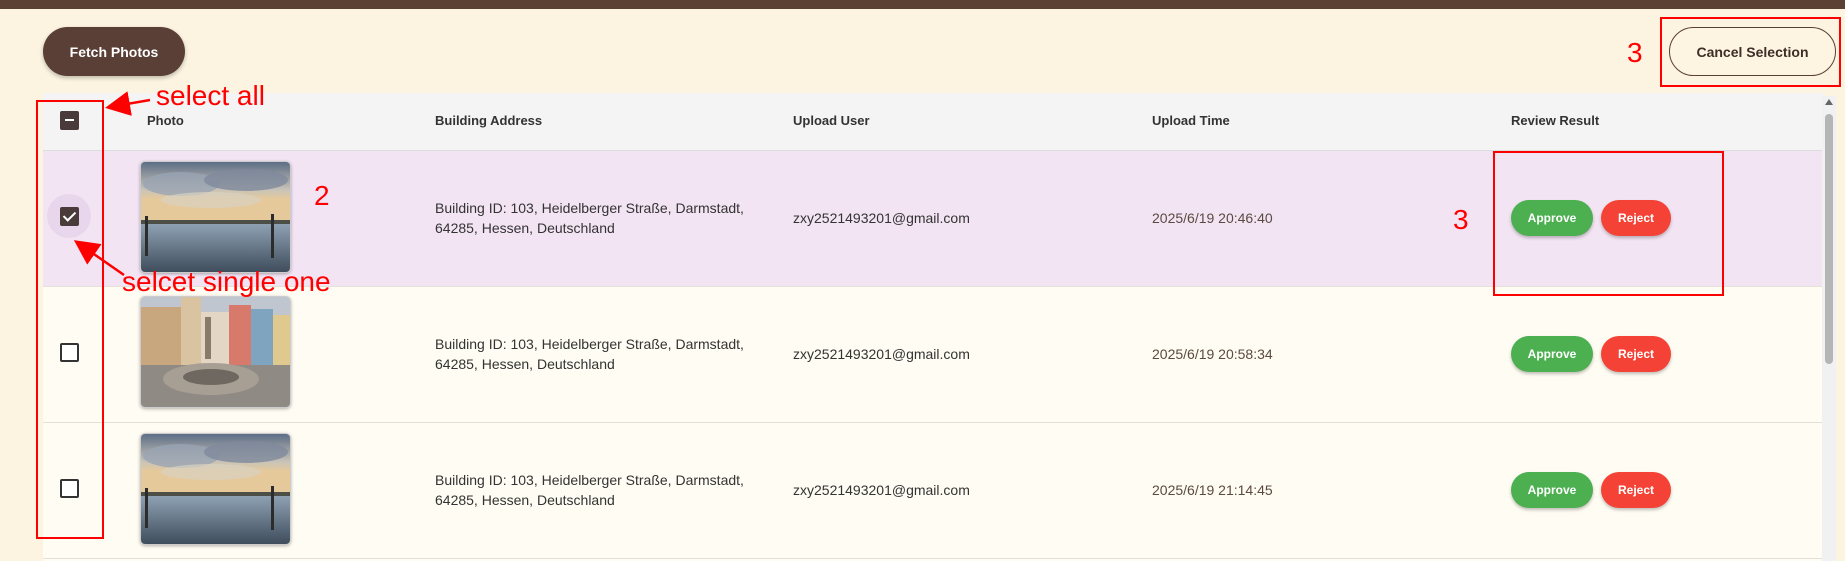 This screenshot has height=561, width=1845. I want to click on arrow-to-row-checkbox, so click(99, 258).